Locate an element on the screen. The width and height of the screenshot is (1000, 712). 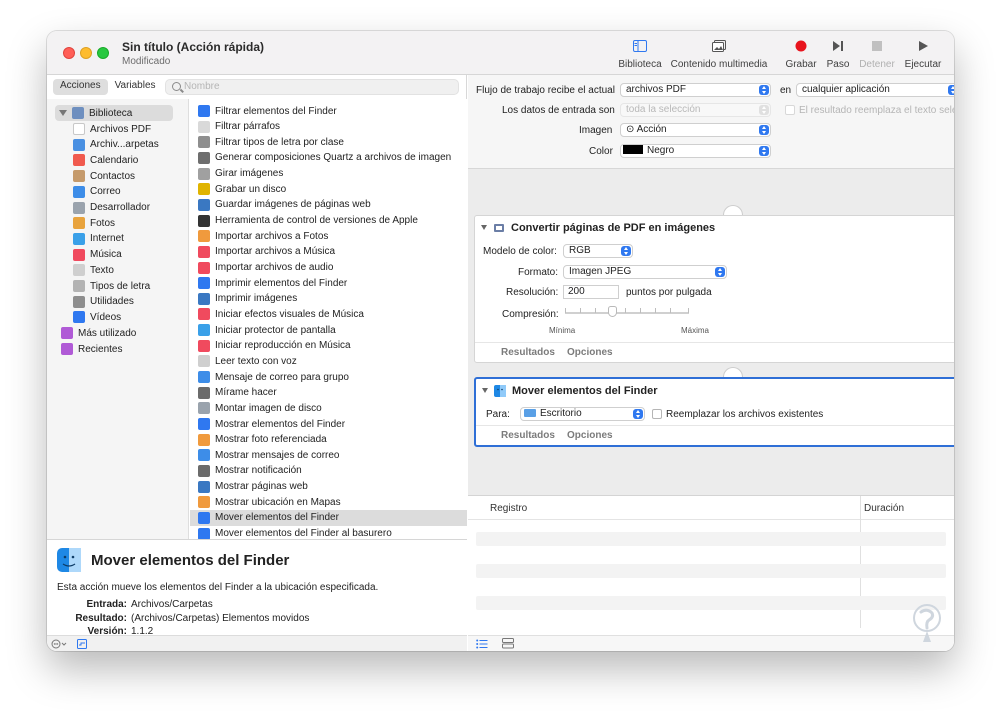
action-list-item: Iniciar protector de pantalla is located at coordinates (328, 330).